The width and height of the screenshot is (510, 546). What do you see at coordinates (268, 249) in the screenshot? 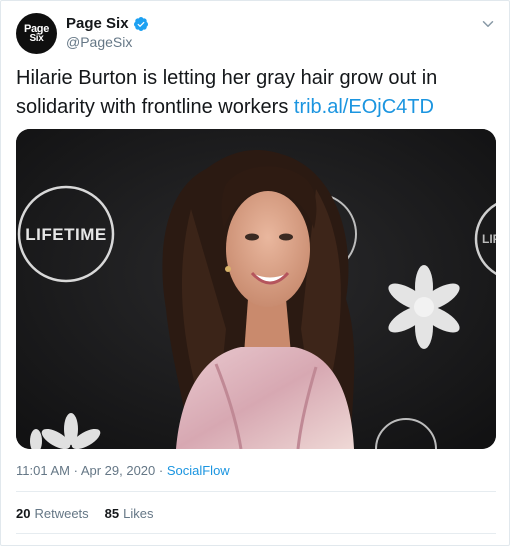
I see `face-graphic` at bounding box center [268, 249].